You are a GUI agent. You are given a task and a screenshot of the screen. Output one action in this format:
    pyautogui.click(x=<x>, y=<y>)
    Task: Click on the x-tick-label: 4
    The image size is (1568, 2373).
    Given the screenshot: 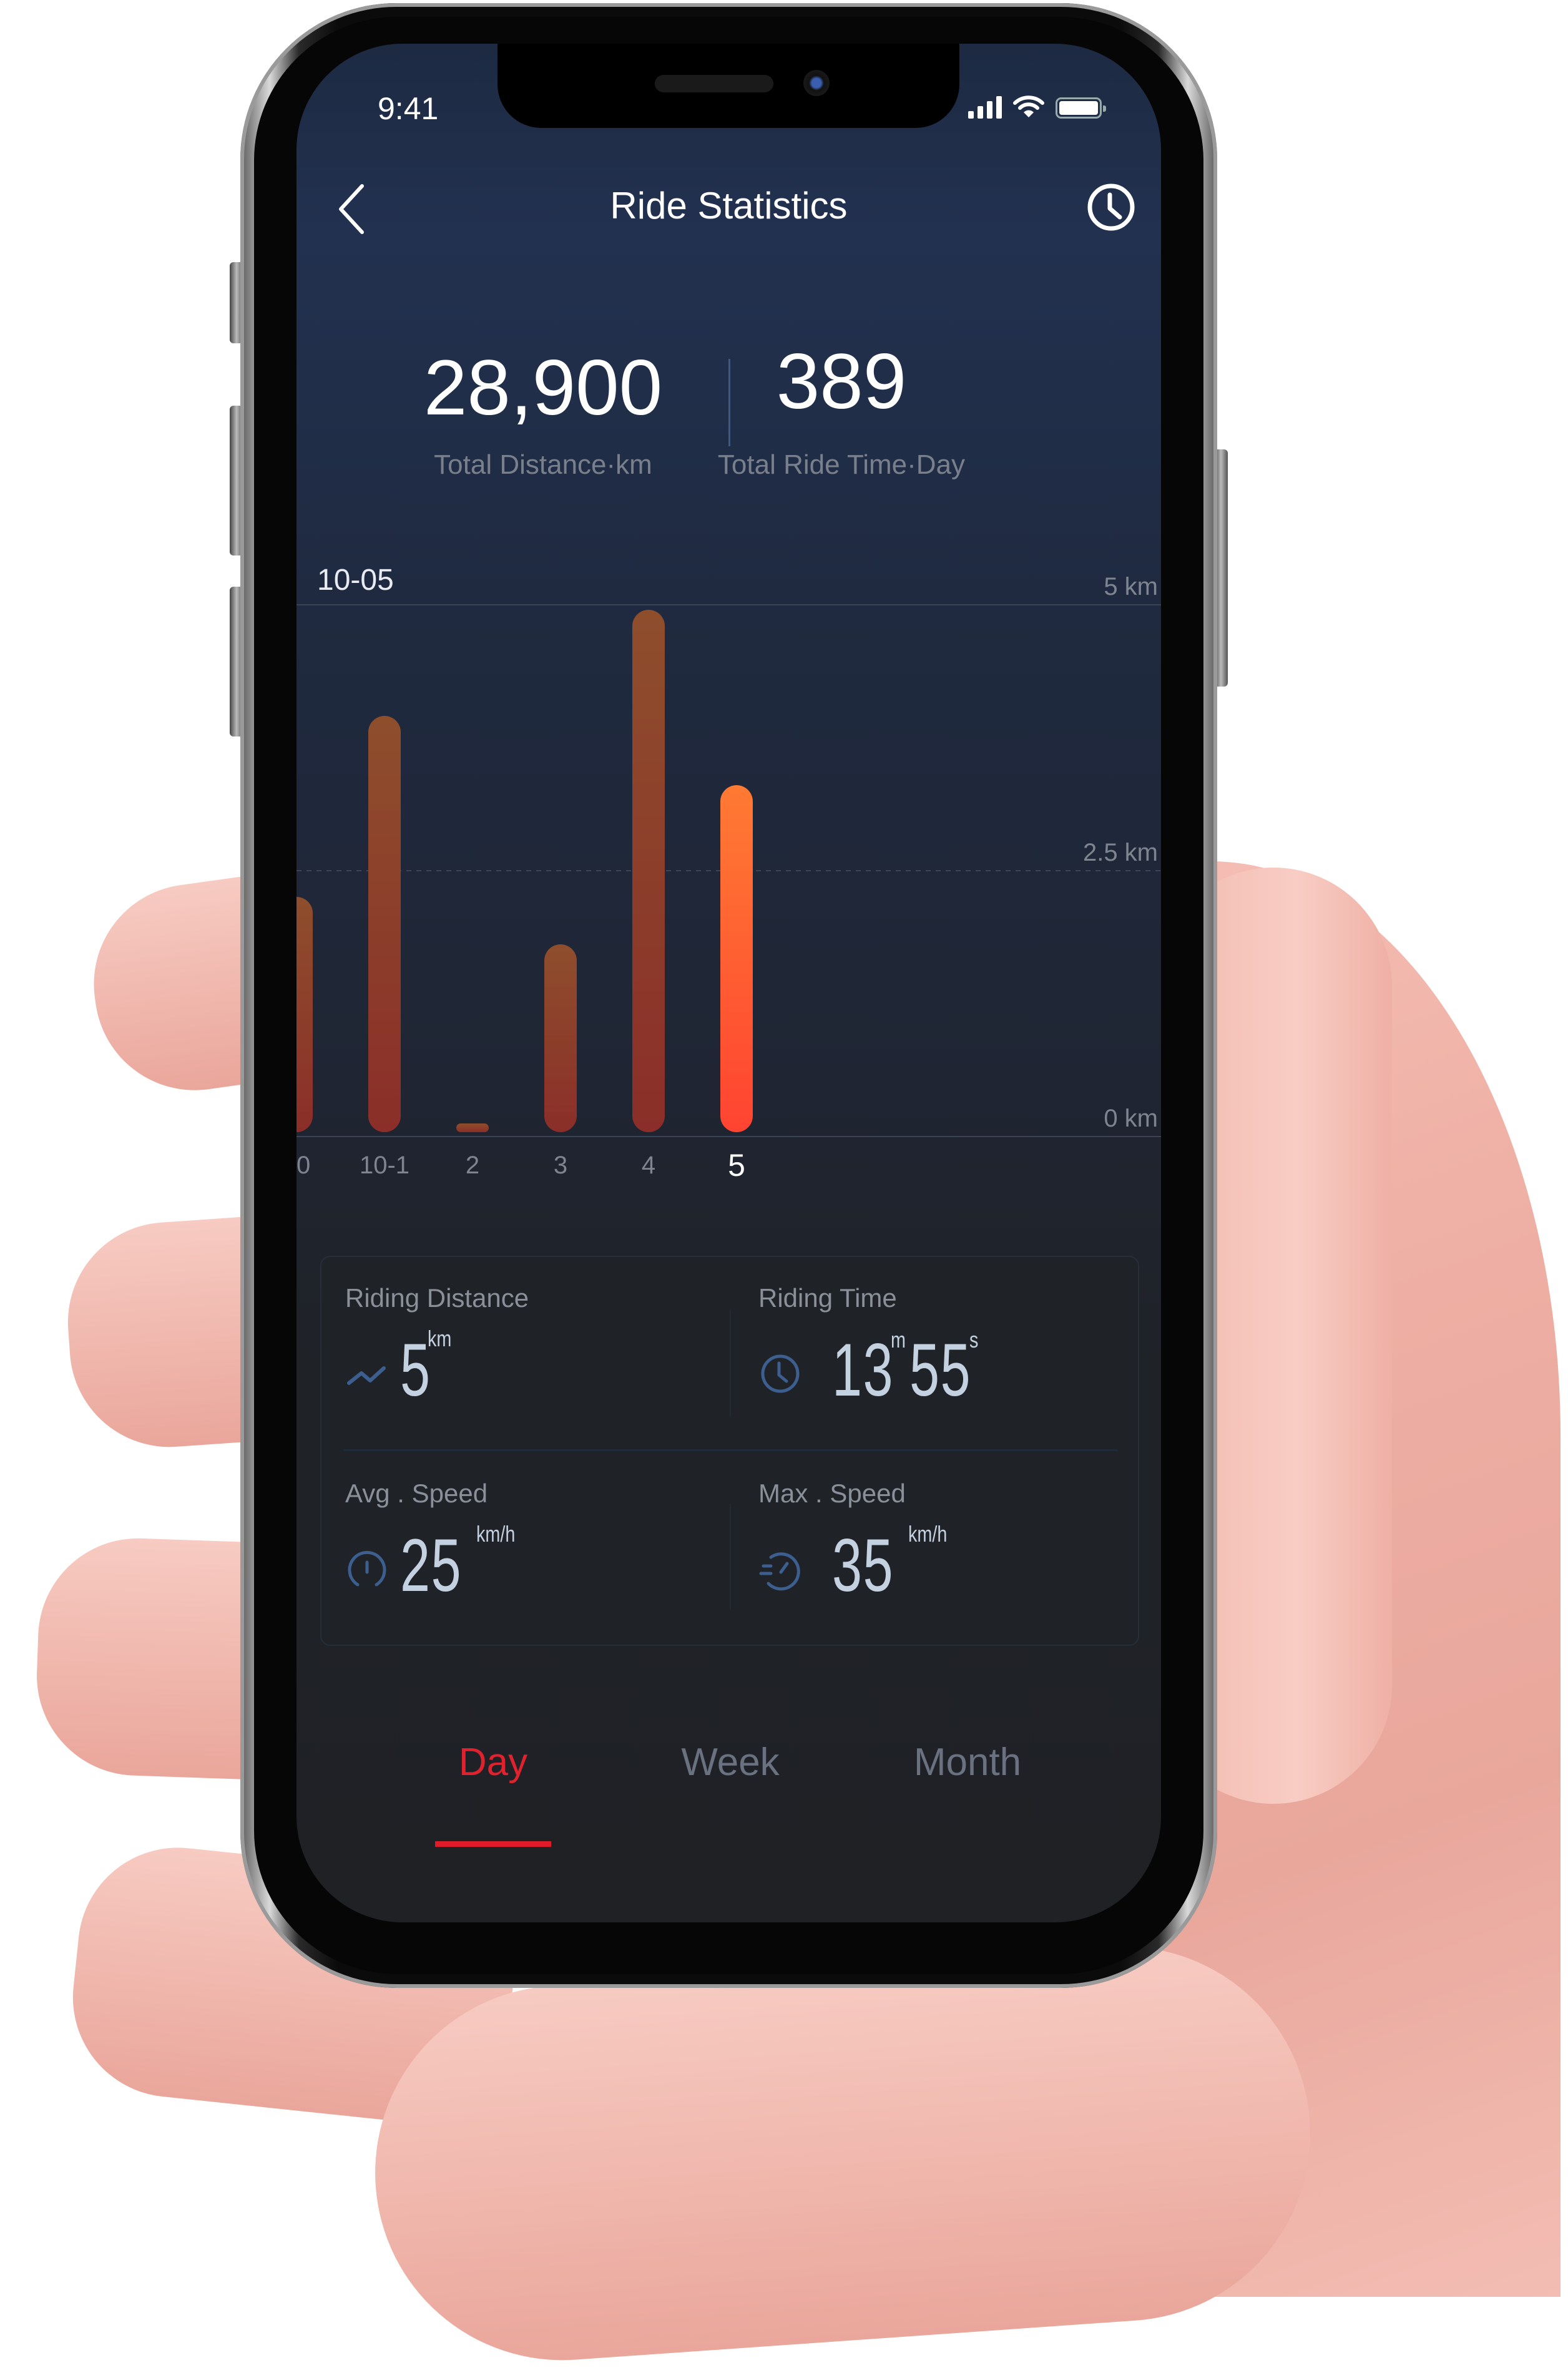 What is the action you would take?
    pyautogui.click(x=648, y=1166)
    